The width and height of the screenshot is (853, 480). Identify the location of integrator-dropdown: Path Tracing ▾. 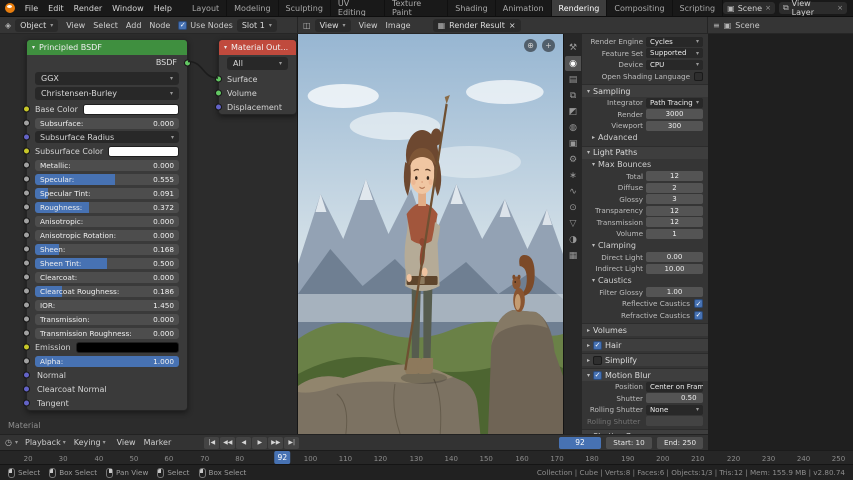
(674, 102).